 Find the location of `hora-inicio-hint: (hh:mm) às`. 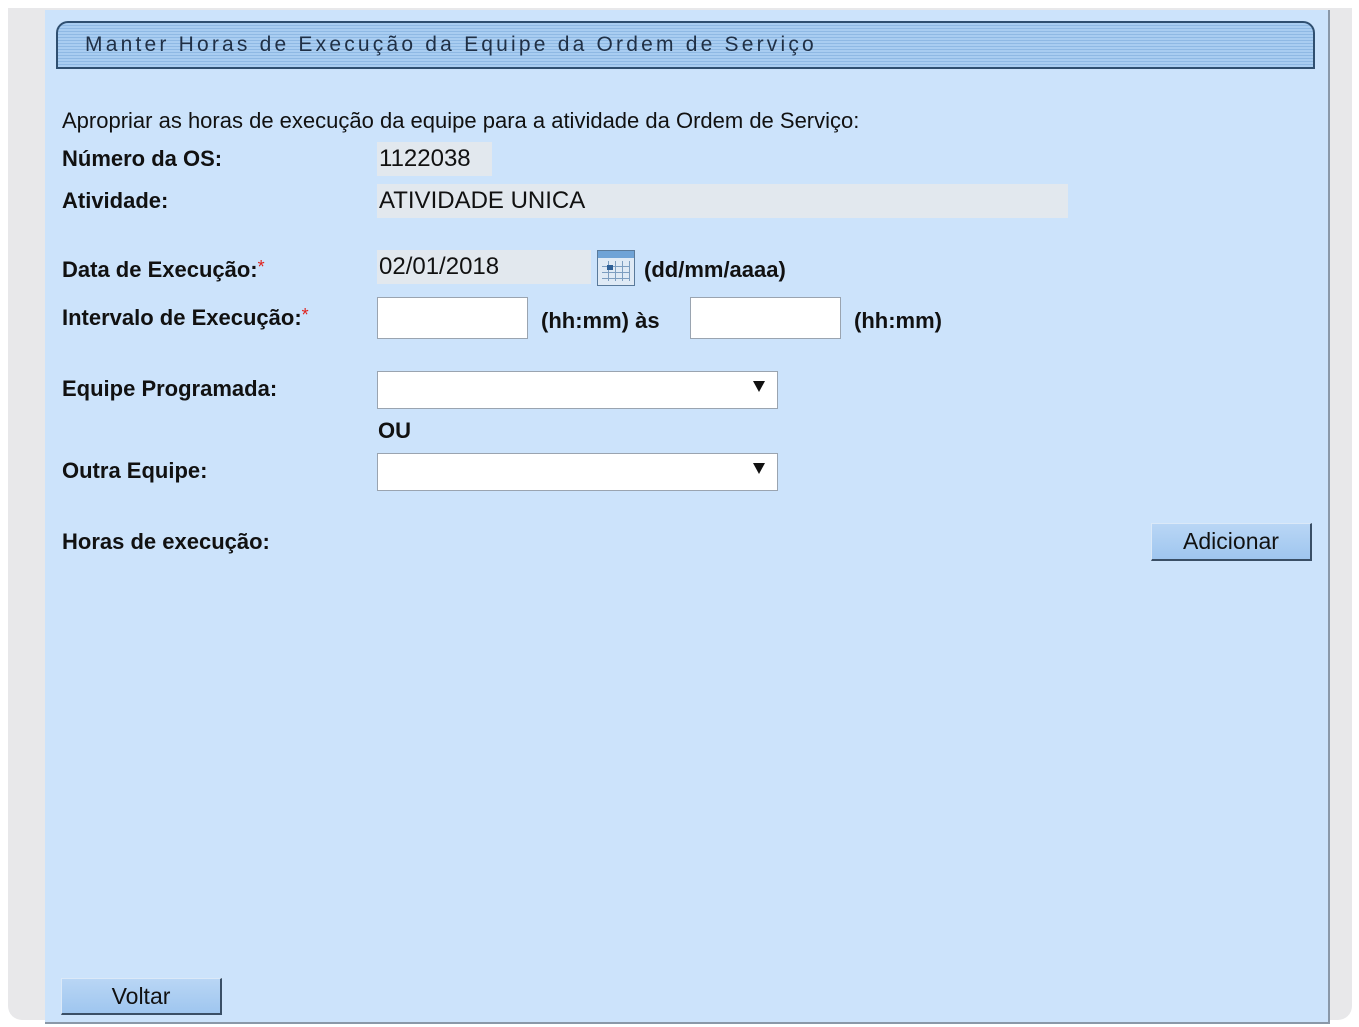

hora-inicio-hint: (hh:mm) às is located at coordinates (600, 320).